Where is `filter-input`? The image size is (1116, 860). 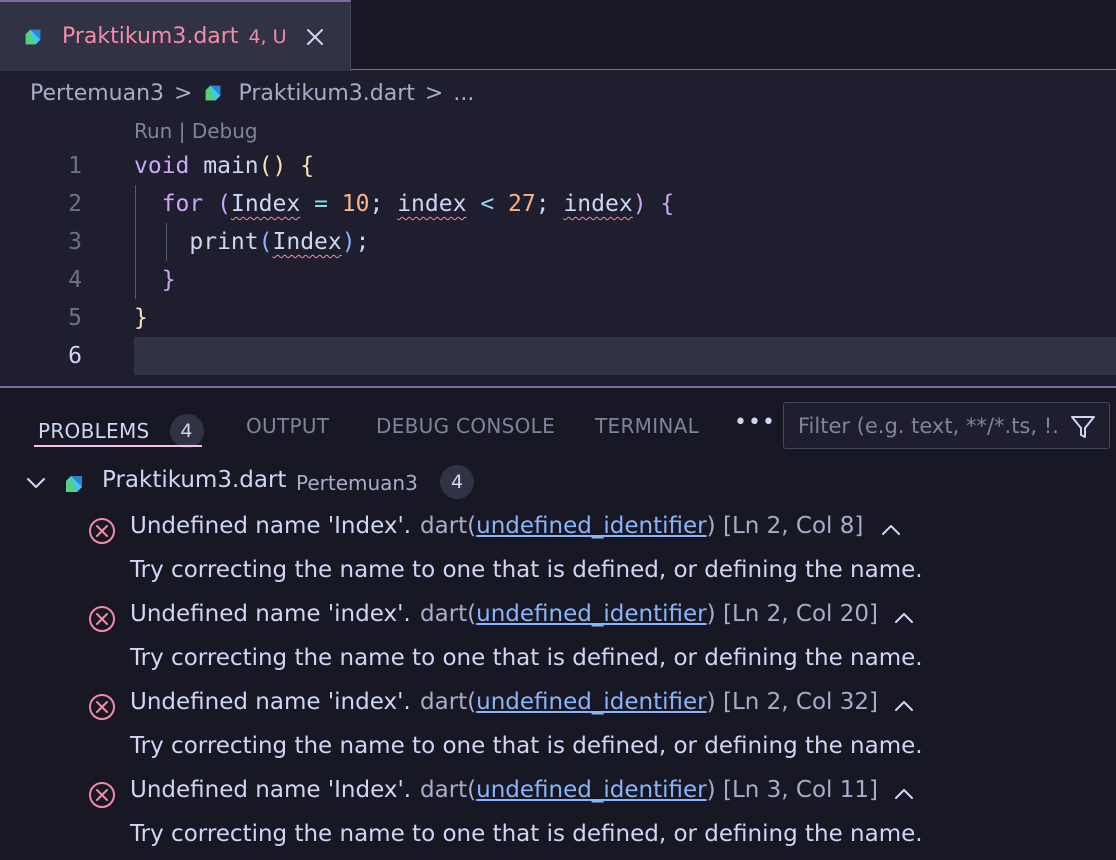
filter-input is located at coordinates (928, 425).